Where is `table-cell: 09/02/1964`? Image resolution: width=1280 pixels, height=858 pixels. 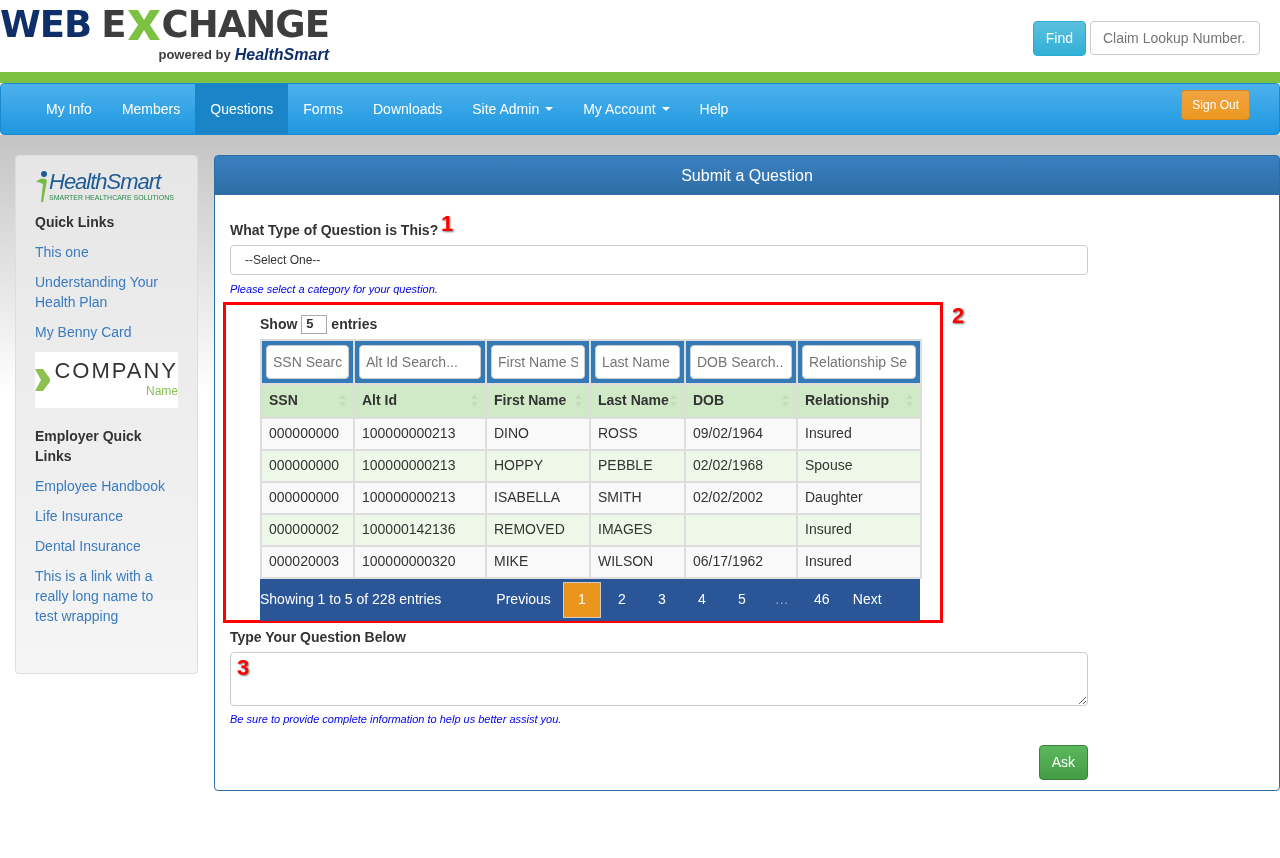
table-cell: 09/02/1964 is located at coordinates (741, 433).